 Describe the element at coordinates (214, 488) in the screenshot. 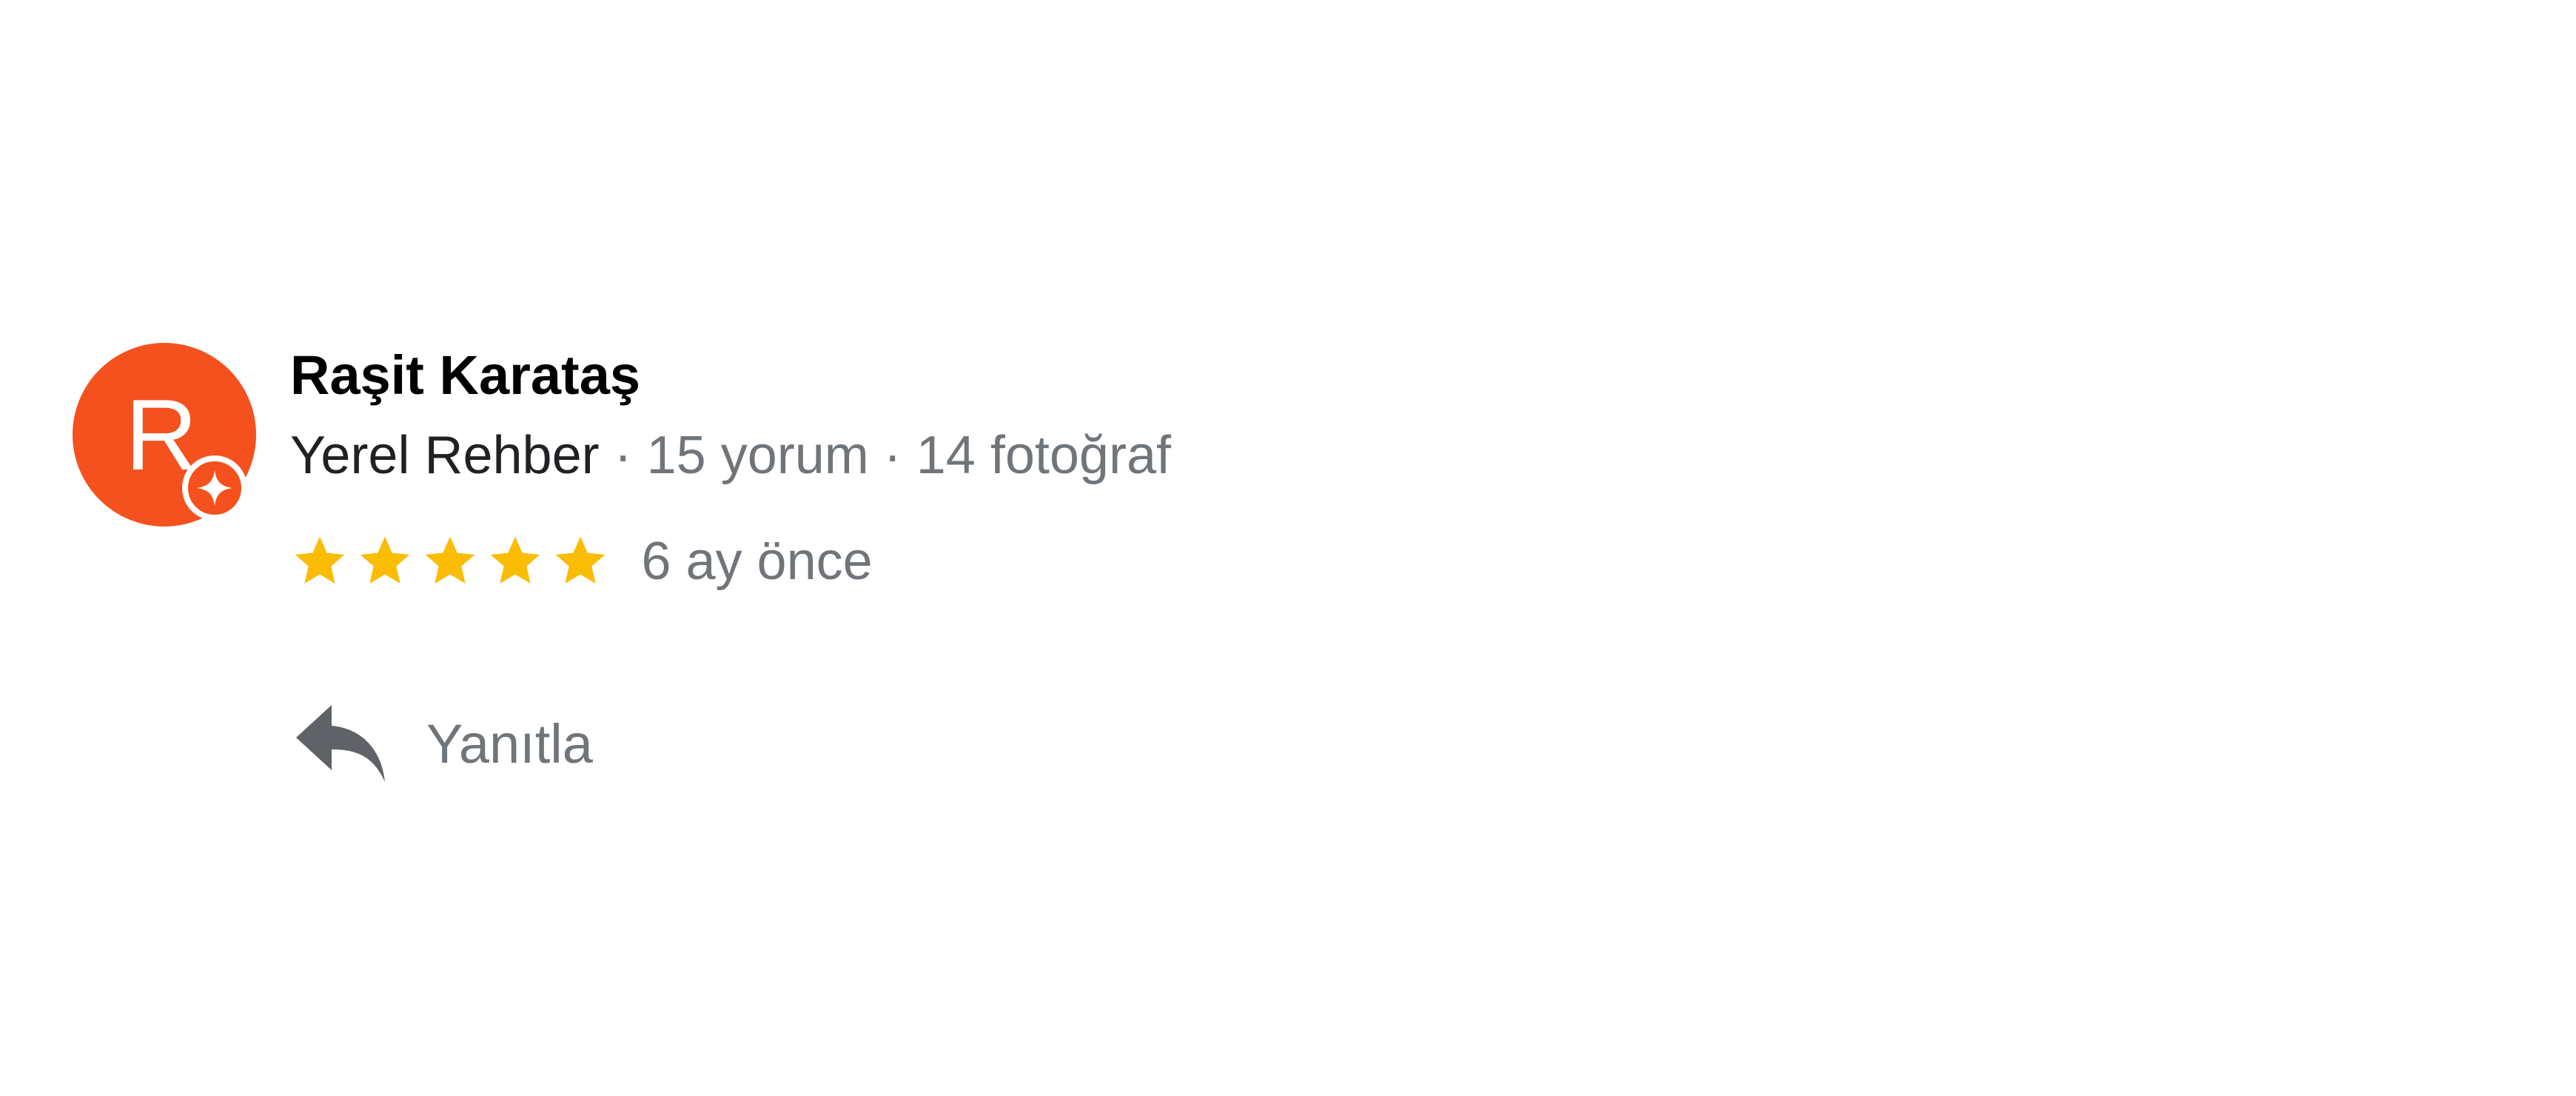

I see `local-guide-badge-icon` at that location.